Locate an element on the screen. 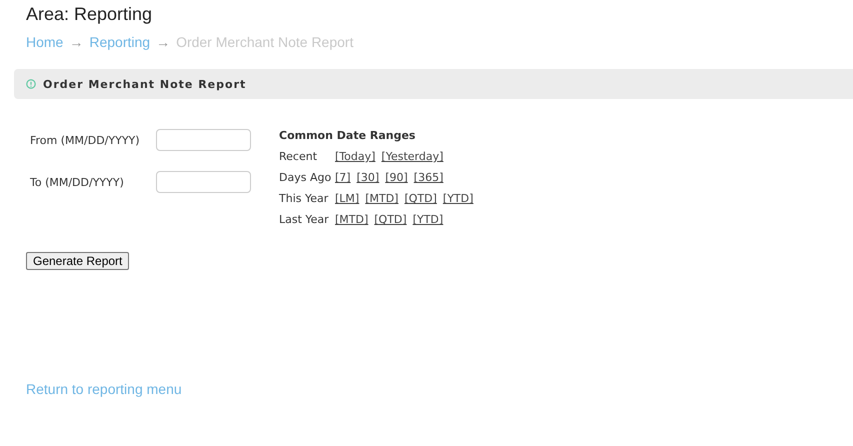 This screenshot has width=853, height=446. range-link: [365] is located at coordinates (429, 177).